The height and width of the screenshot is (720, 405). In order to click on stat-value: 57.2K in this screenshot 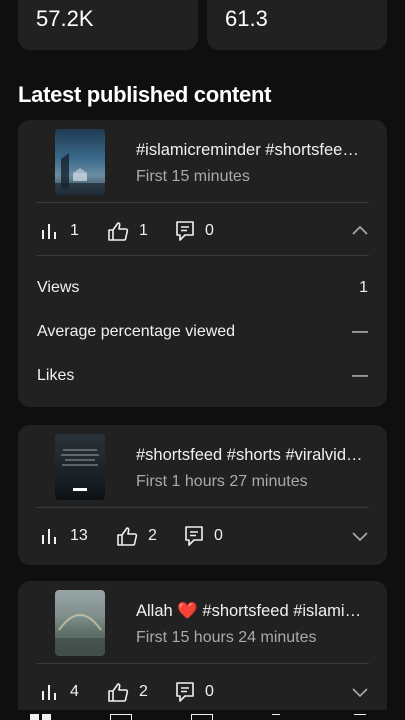, I will do `click(65, 18)`.